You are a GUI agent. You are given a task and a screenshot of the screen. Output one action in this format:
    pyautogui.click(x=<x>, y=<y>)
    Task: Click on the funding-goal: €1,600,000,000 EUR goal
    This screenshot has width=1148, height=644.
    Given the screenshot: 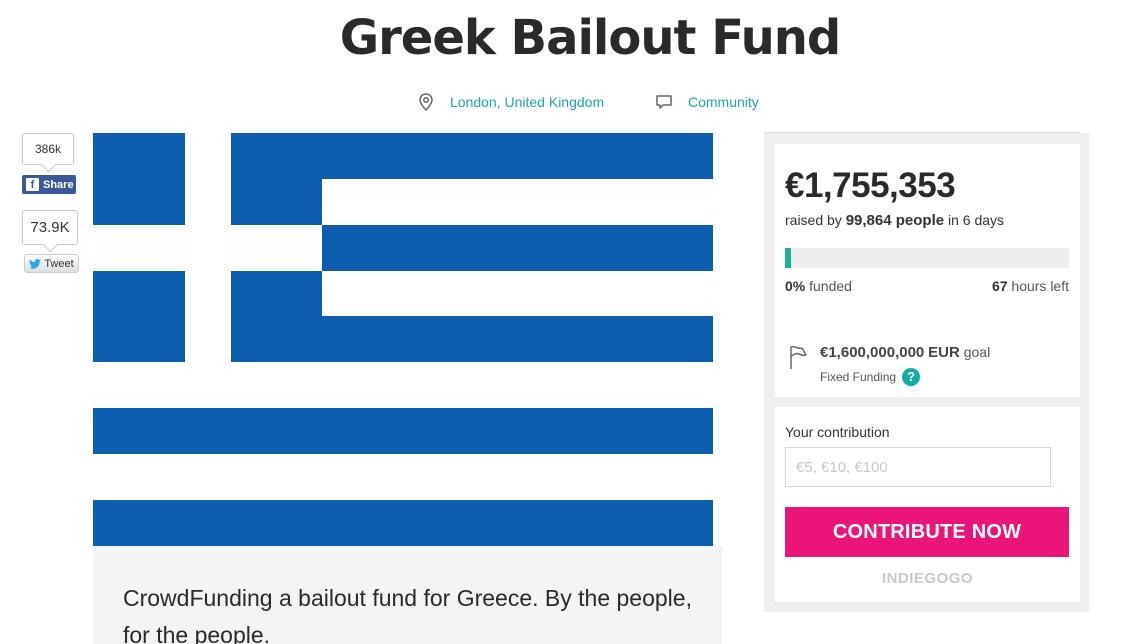 What is the action you would take?
    pyautogui.click(x=905, y=352)
    